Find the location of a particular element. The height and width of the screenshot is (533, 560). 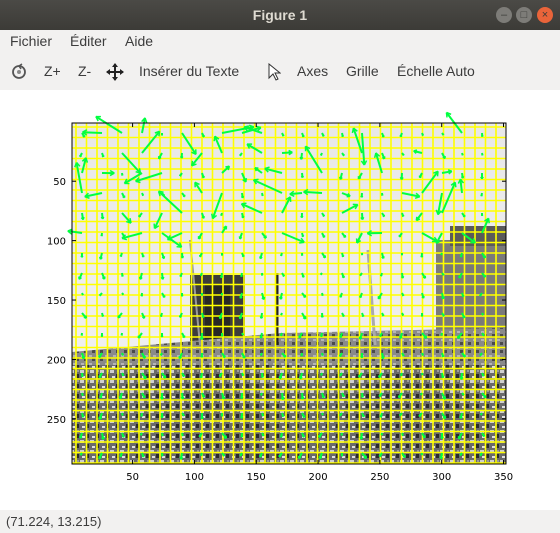

rotate-icon is located at coordinates (19, 72).